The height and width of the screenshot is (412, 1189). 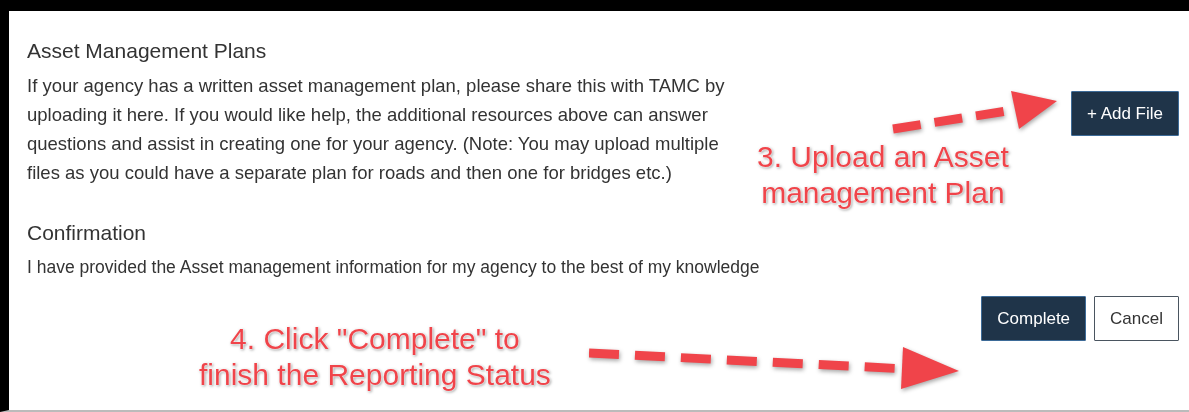 What do you see at coordinates (147, 51) in the screenshot?
I see `section-title: Asset Management Plans` at bounding box center [147, 51].